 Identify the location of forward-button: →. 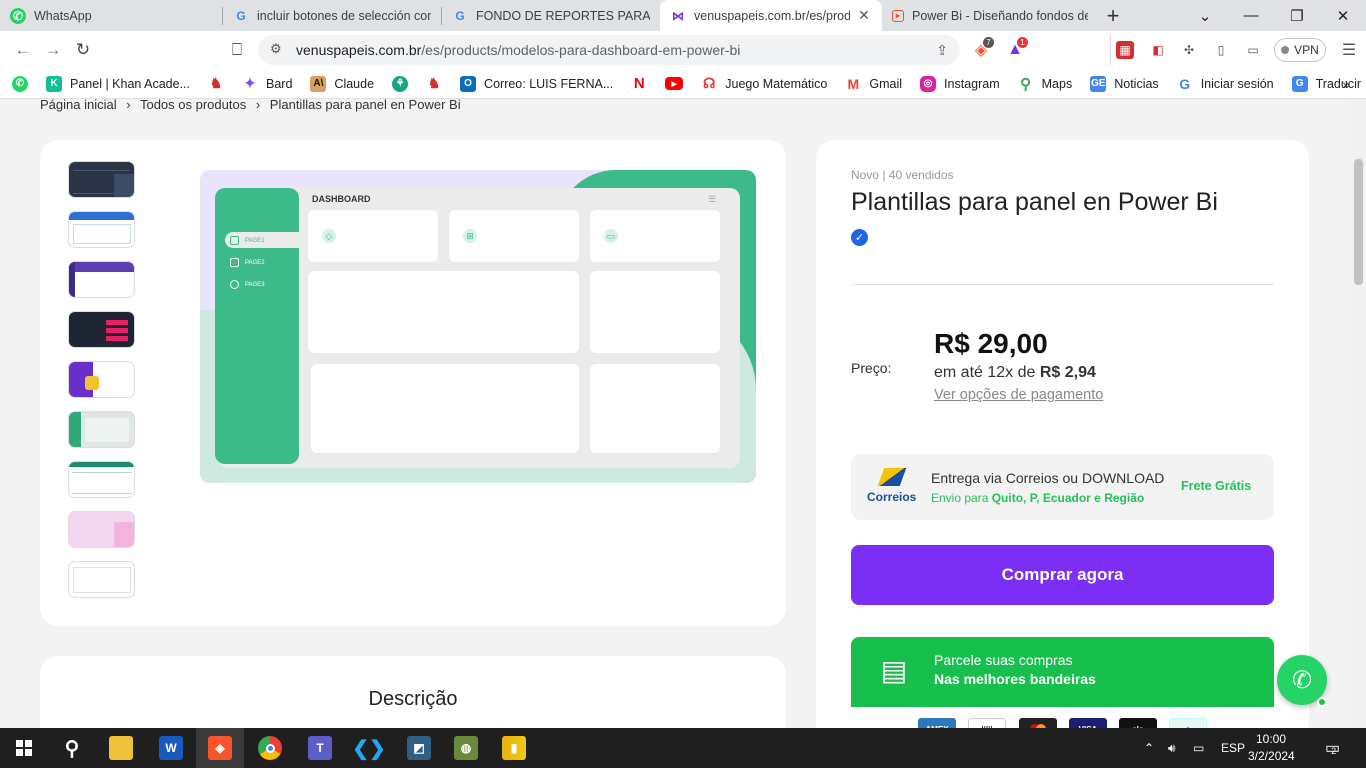
(53, 50).